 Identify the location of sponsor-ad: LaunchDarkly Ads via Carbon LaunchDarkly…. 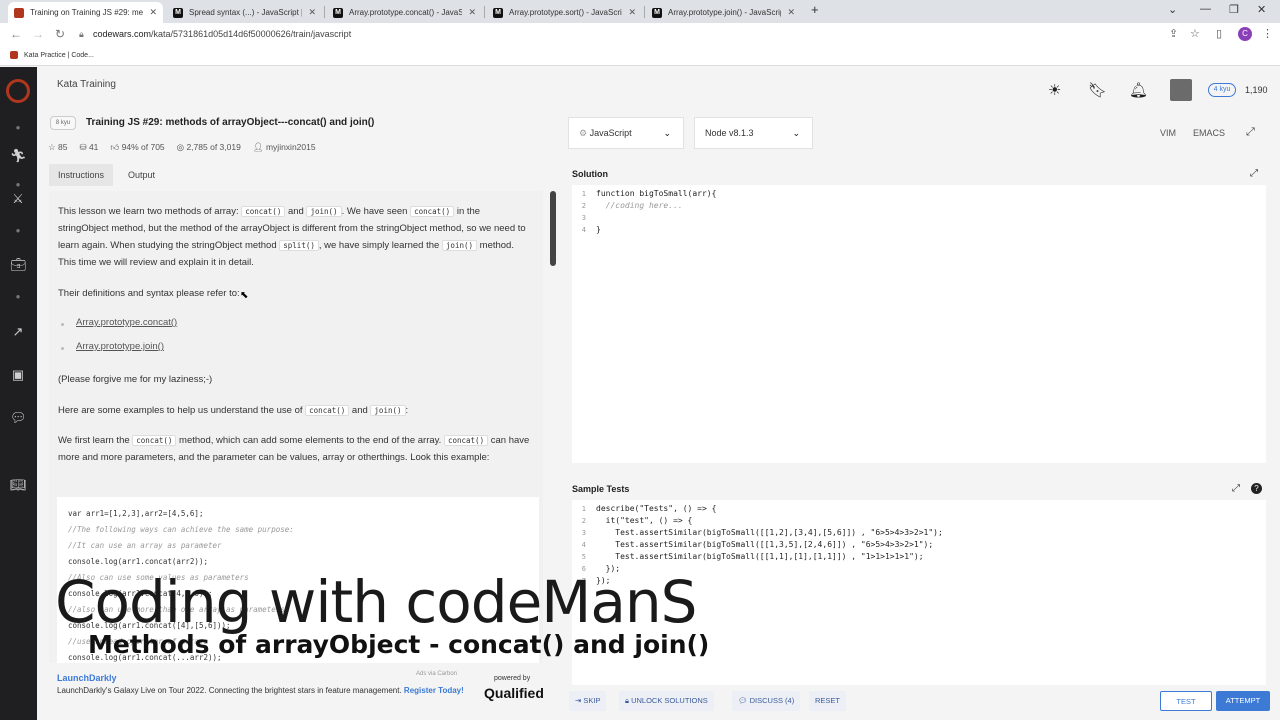
(299, 690).